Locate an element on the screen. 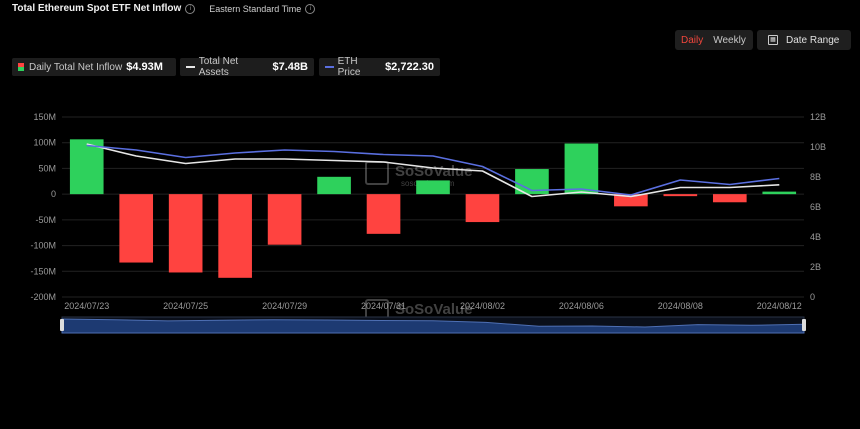 This screenshot has height=429, width=860. y-left-tick-label: -100M is located at coordinates (43, 246).